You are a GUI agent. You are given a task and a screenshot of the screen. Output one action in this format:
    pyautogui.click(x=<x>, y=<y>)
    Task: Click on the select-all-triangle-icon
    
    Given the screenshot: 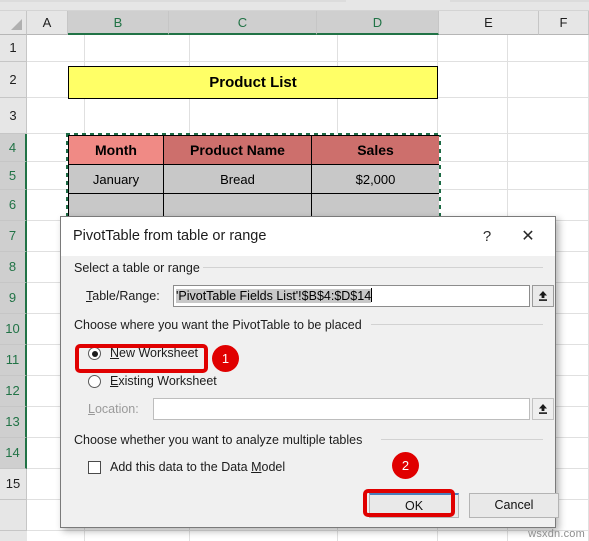 What is the action you would take?
    pyautogui.click(x=16, y=24)
    